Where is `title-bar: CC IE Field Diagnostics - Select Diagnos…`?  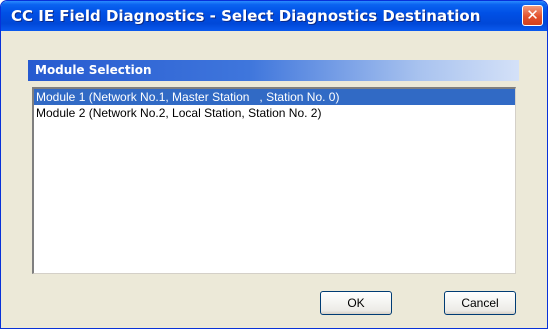
title-bar: CC IE Field Diagnostics - Select Diagnos… is located at coordinates (274, 16).